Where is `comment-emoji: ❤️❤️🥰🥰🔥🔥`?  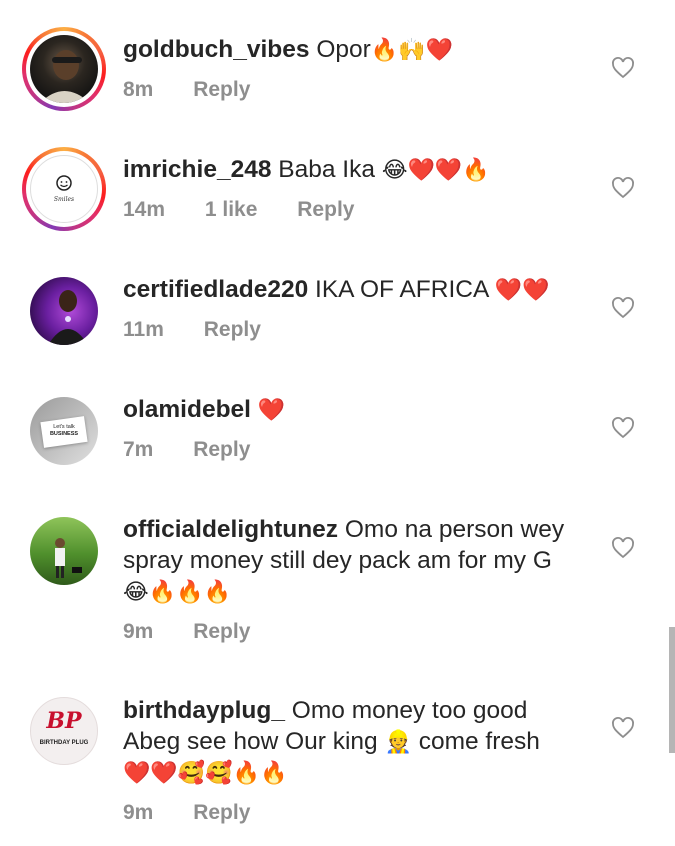
comment-emoji: ❤️❤️🥰🥰🔥🔥 is located at coordinates (205, 772).